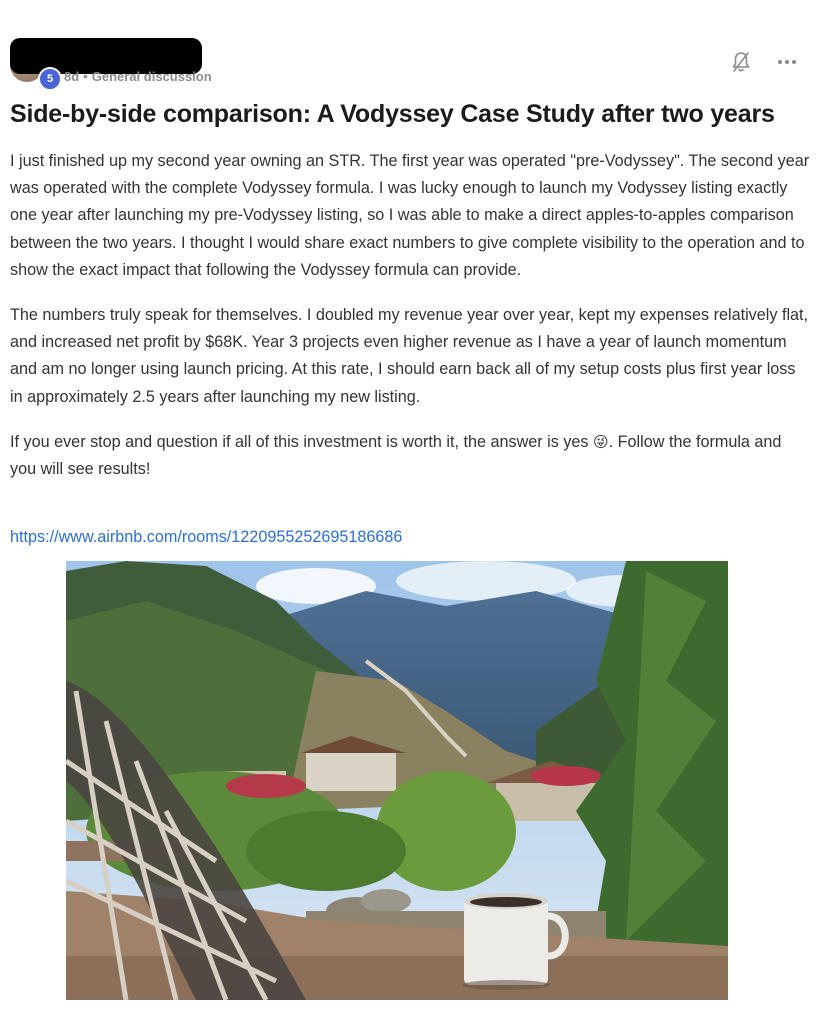  I want to click on more-options-icon, so click(787, 62).